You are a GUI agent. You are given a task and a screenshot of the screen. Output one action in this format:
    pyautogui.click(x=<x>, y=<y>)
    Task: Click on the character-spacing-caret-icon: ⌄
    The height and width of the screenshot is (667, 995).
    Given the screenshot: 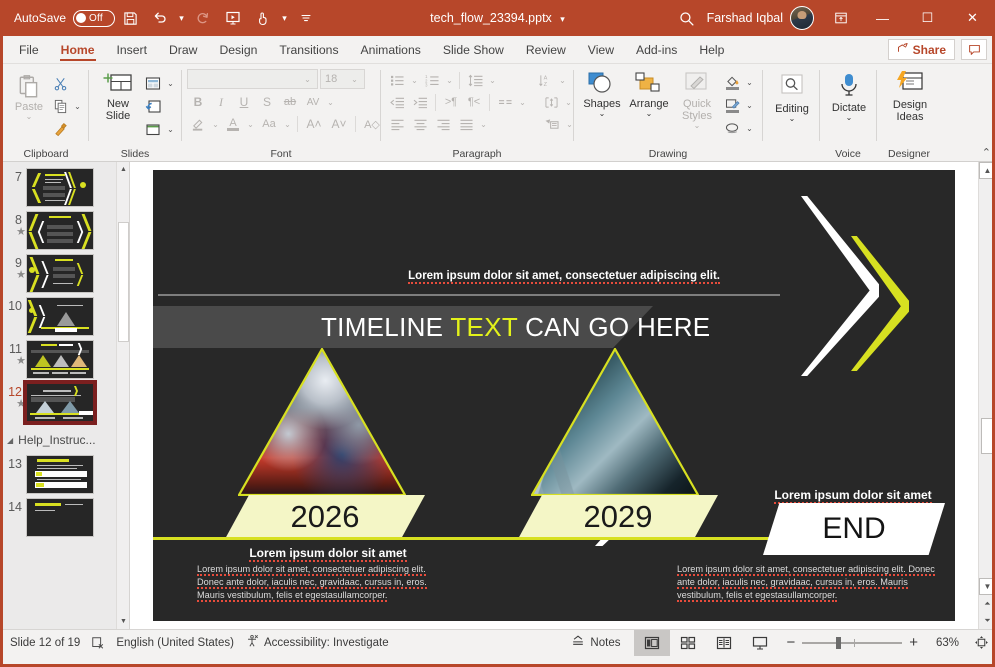 What is the action you would take?
    pyautogui.click(x=330, y=102)
    